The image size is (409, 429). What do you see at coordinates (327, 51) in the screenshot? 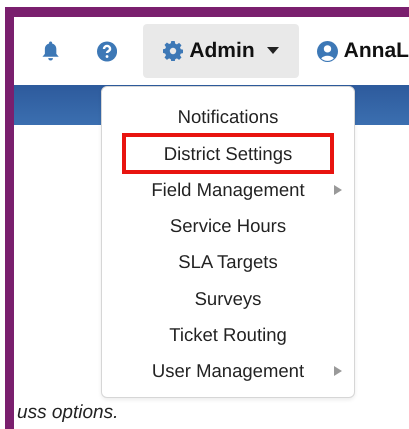
I see `user-avatar-icon` at bounding box center [327, 51].